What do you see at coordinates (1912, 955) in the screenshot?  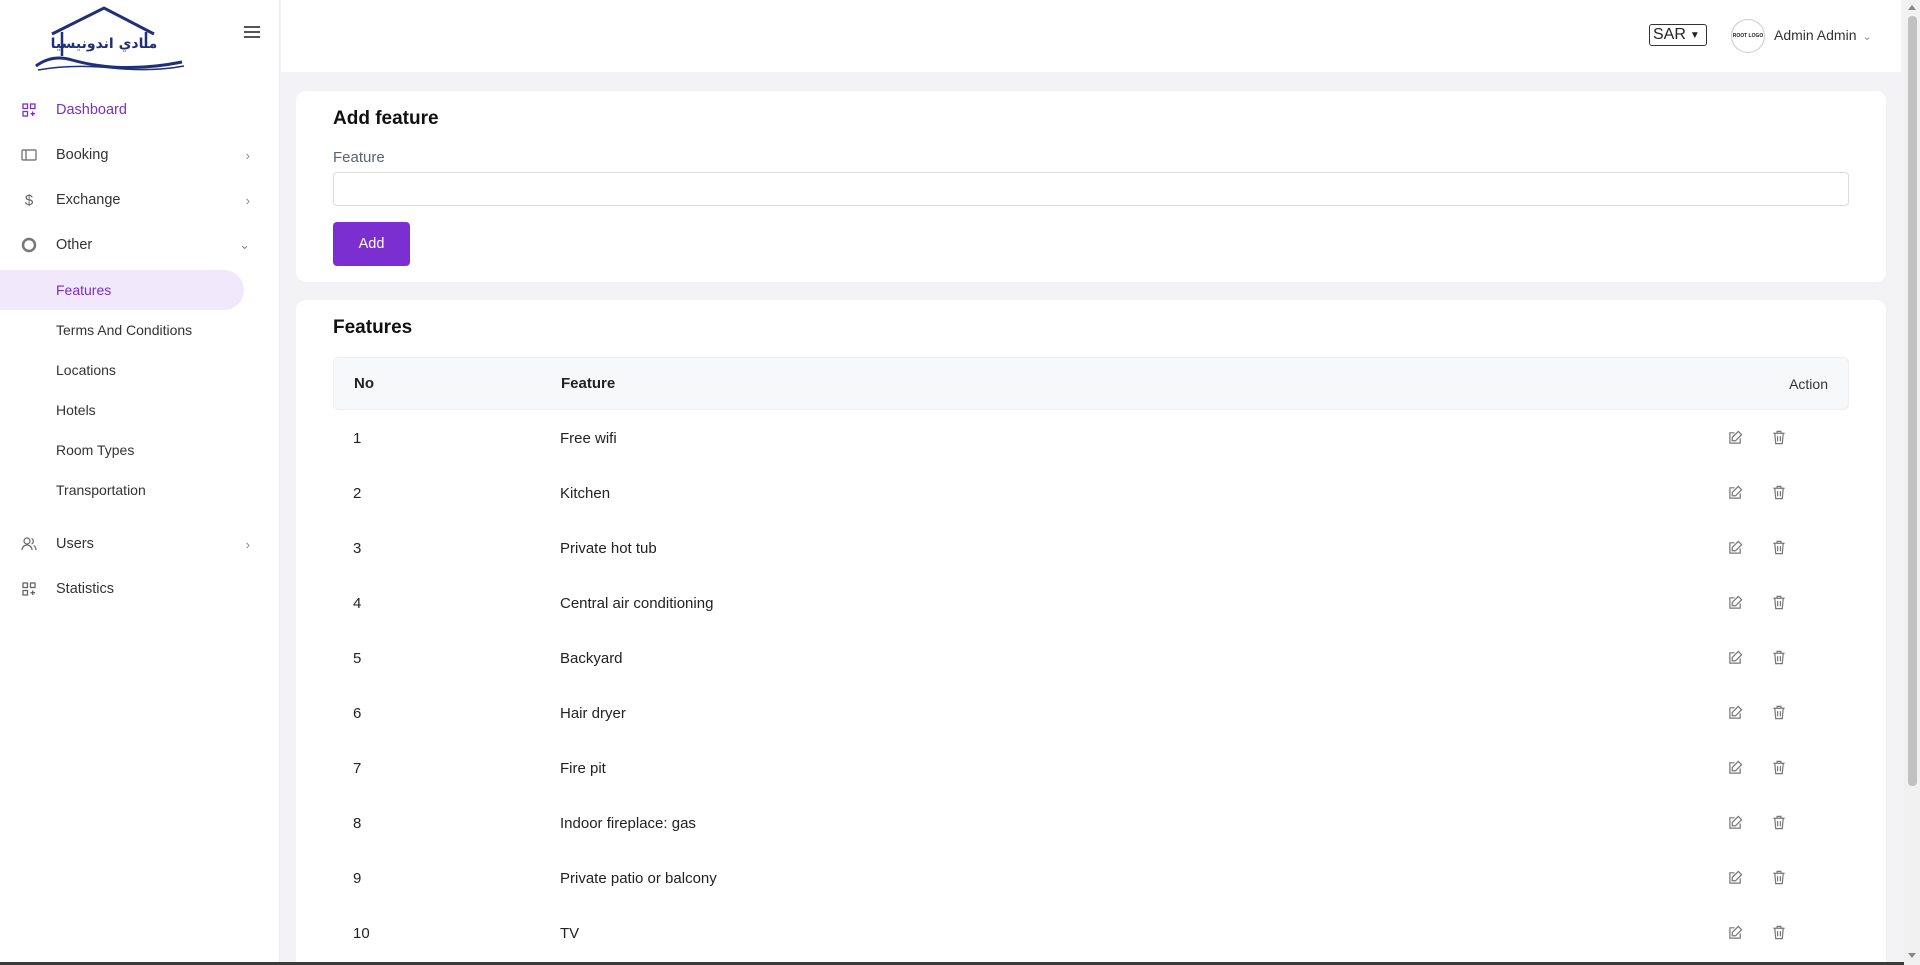 I see `scroll-down-arrow-icon` at bounding box center [1912, 955].